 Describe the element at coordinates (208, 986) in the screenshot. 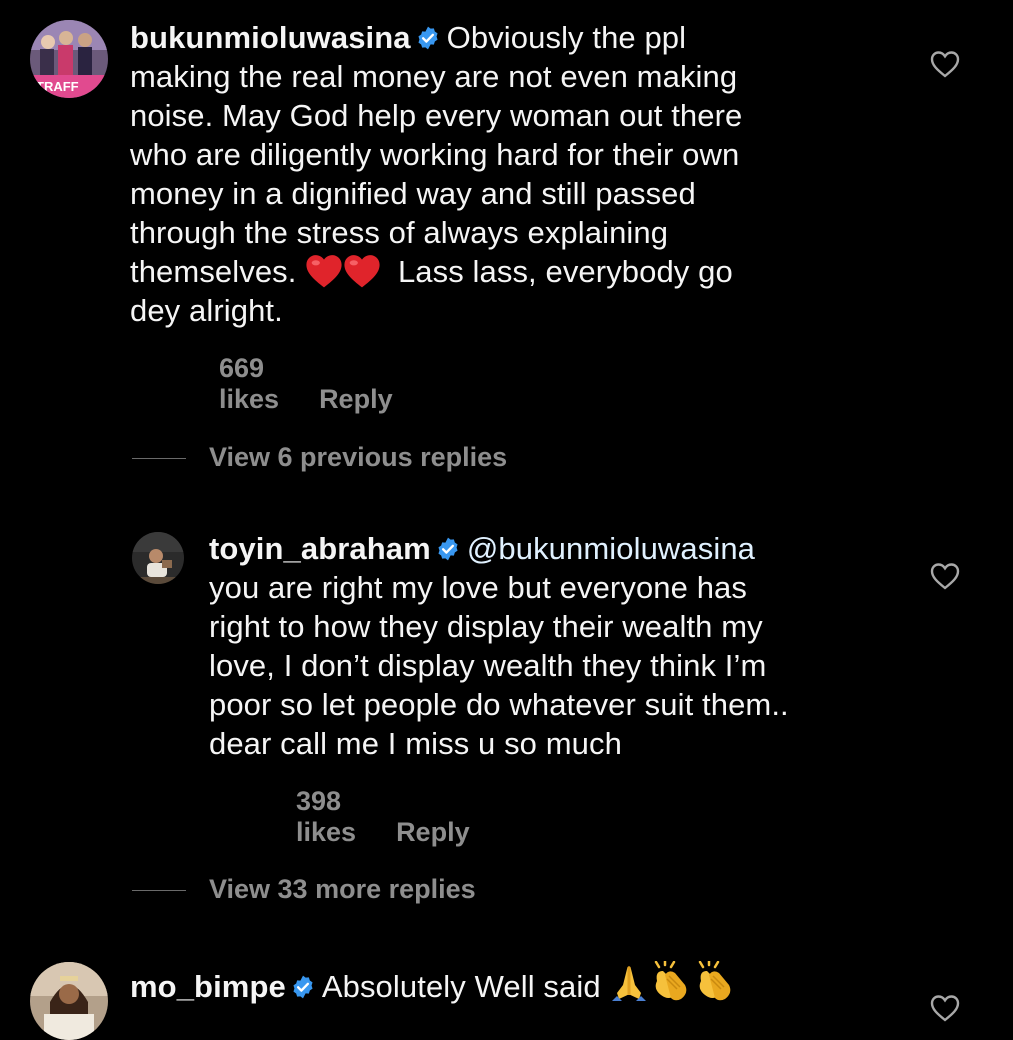

I see `username: mo_bimpe` at that location.